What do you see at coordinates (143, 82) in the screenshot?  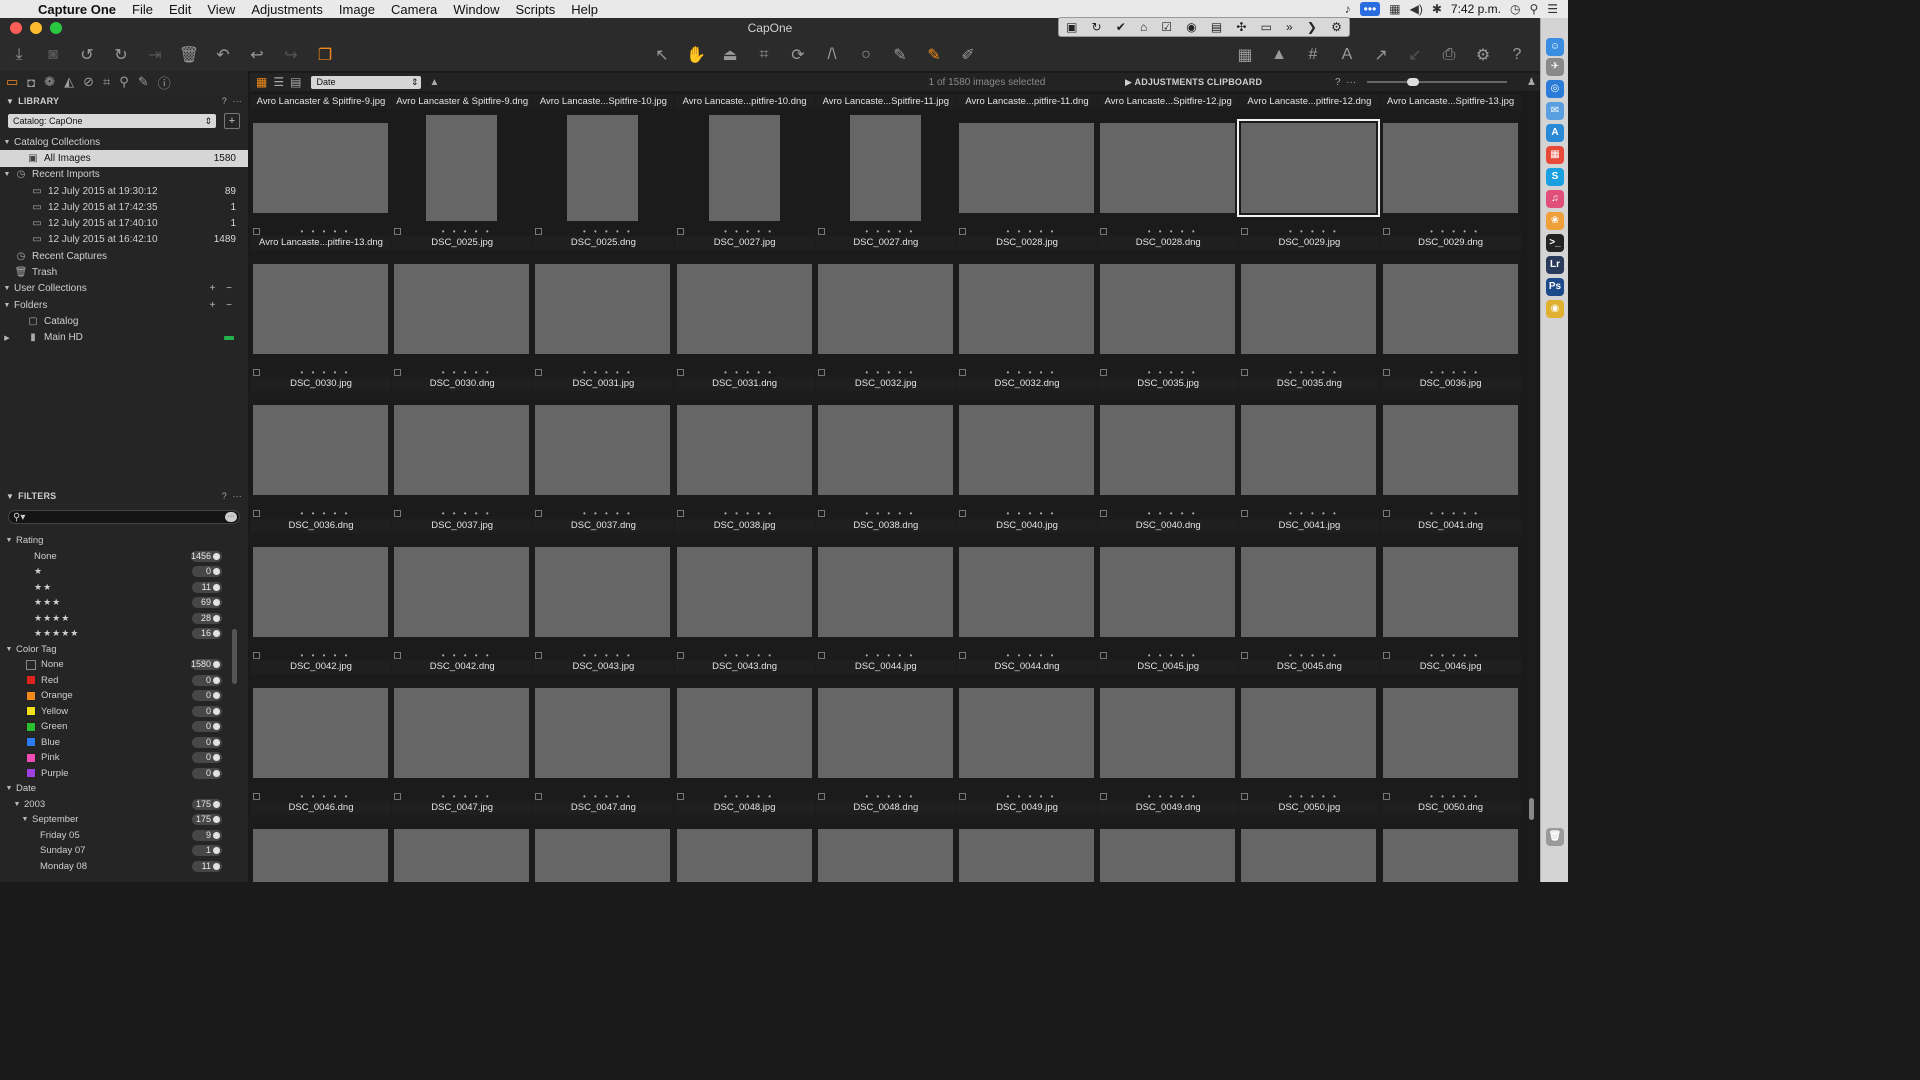 I see `local-adjust-tab-brush-icon: ✎` at bounding box center [143, 82].